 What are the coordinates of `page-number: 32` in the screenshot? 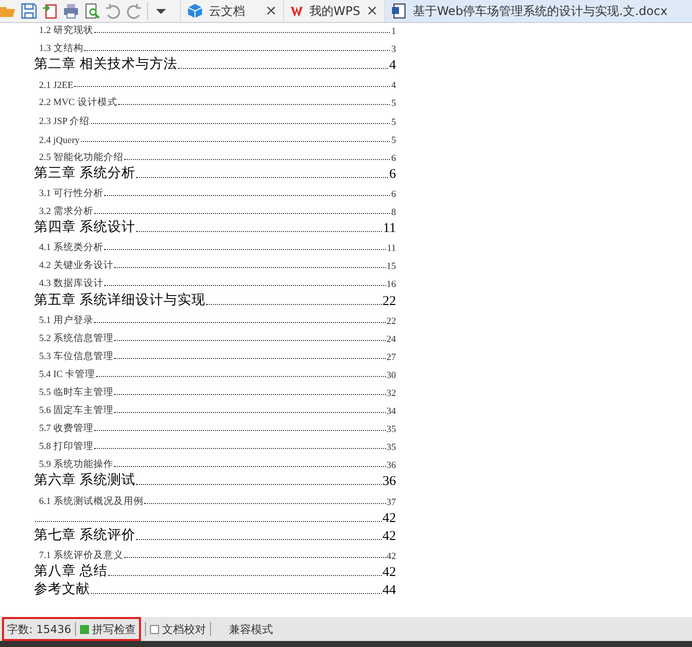 It's located at (391, 393).